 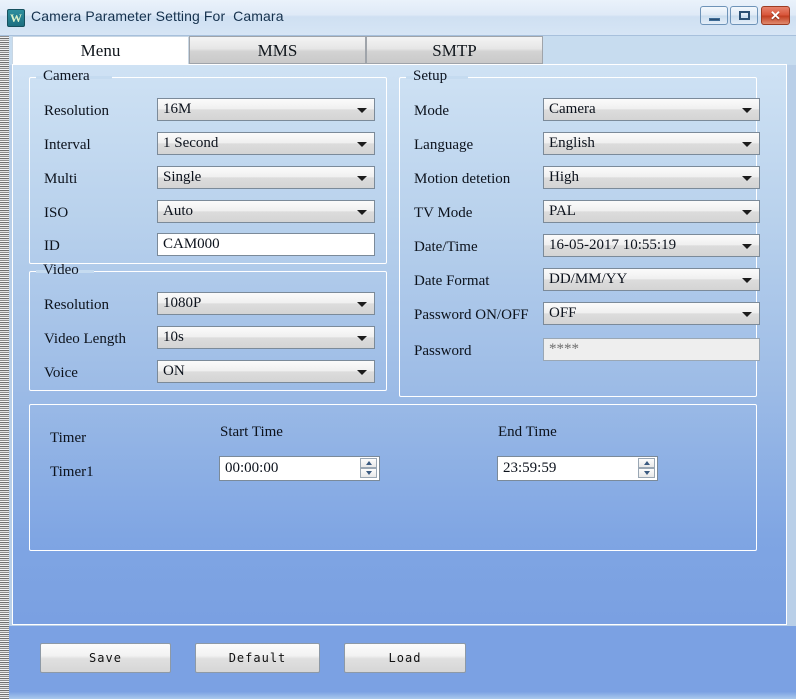 What do you see at coordinates (182, 177) in the screenshot?
I see `camera-multi-value: Single` at bounding box center [182, 177].